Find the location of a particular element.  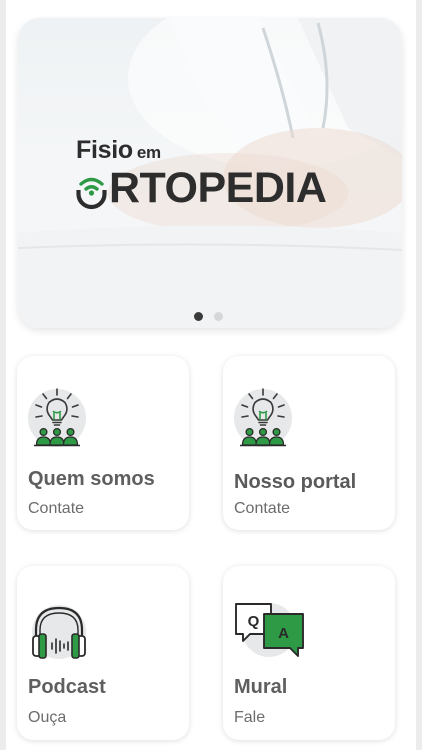

card-subtitle: Fale is located at coordinates (250, 717).